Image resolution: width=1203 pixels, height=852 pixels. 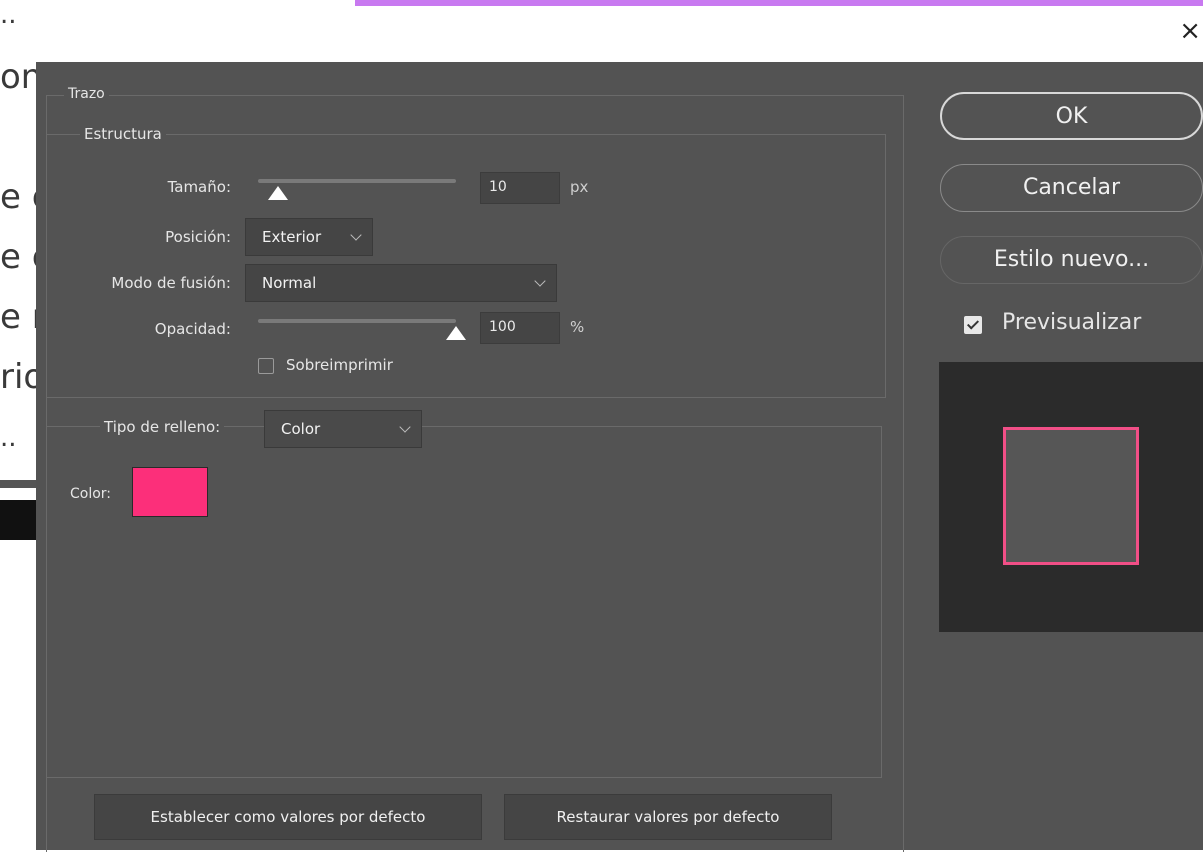 I want to click on set-default-button: Establecer como valores por defecto, so click(x=288, y=817).